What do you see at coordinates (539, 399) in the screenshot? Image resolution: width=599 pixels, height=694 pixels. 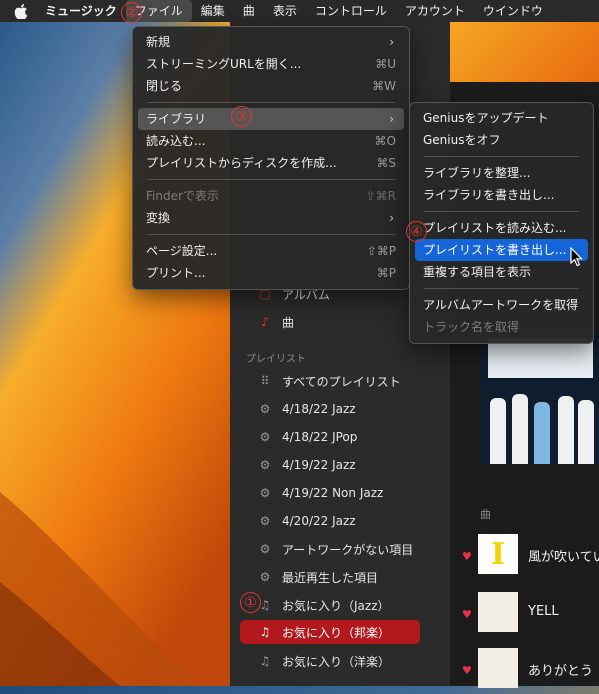 I see `album-photo` at bounding box center [539, 399].